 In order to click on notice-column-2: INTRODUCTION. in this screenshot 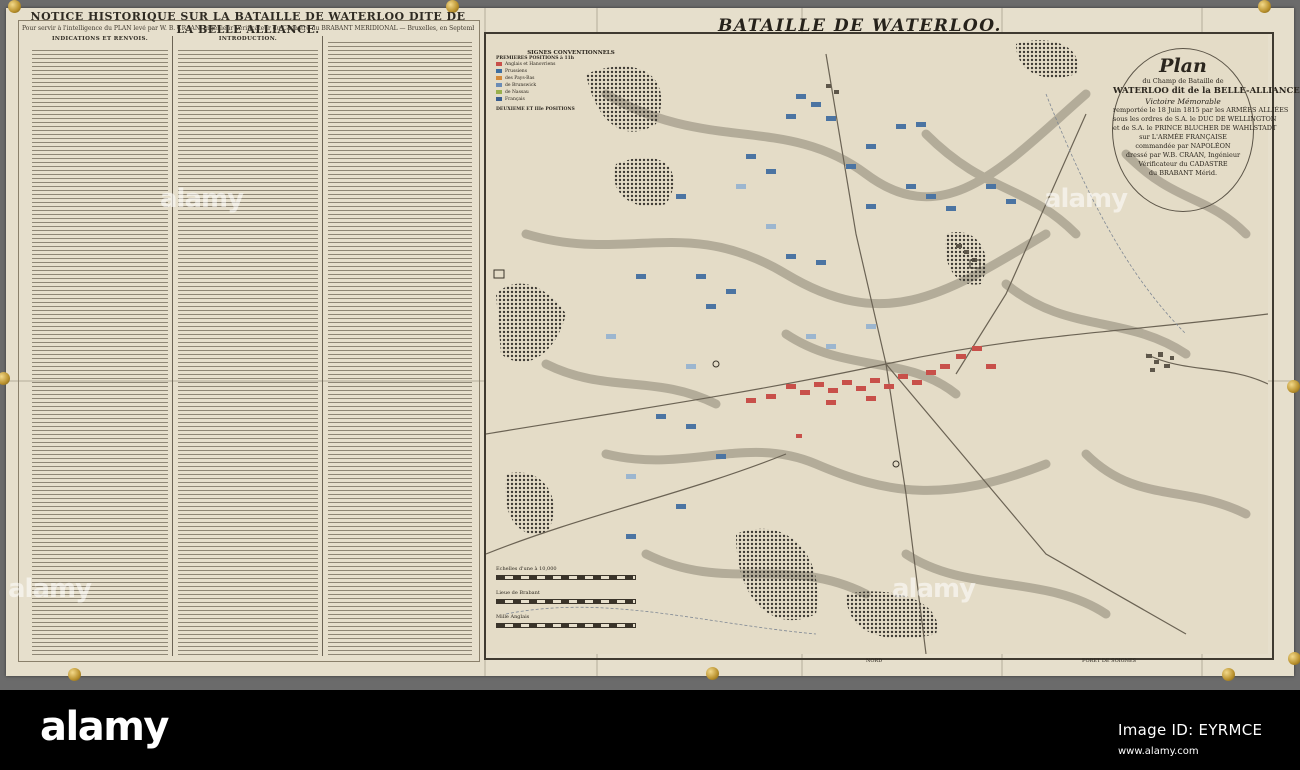, I will do `click(248, 346)`.